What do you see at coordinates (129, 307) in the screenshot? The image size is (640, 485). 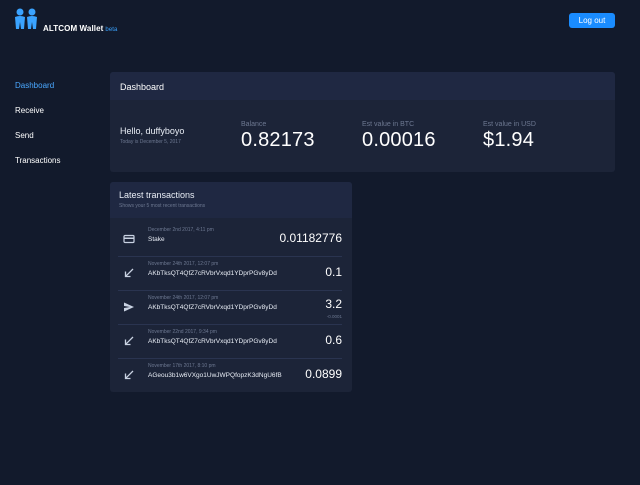 I see `send-plane-icon` at bounding box center [129, 307].